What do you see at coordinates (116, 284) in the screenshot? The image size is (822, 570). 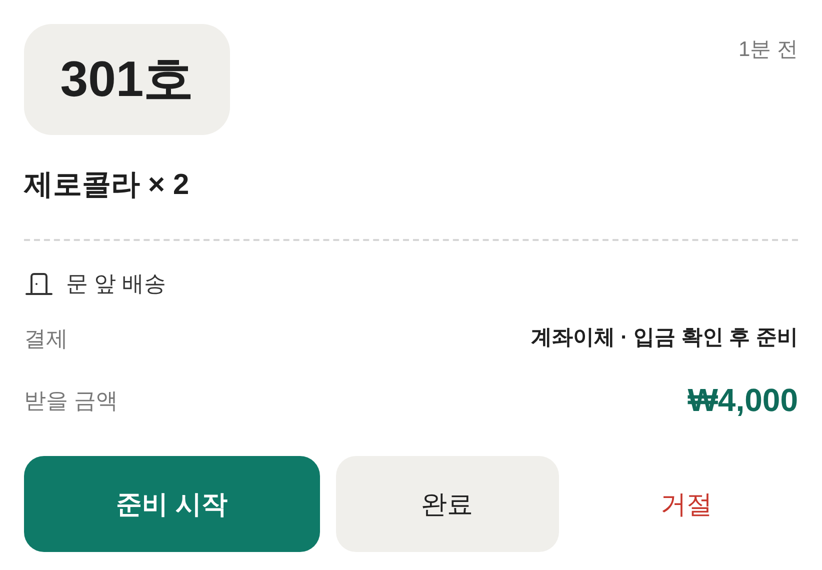 I see `delivery-label: 문 앞 배송` at bounding box center [116, 284].